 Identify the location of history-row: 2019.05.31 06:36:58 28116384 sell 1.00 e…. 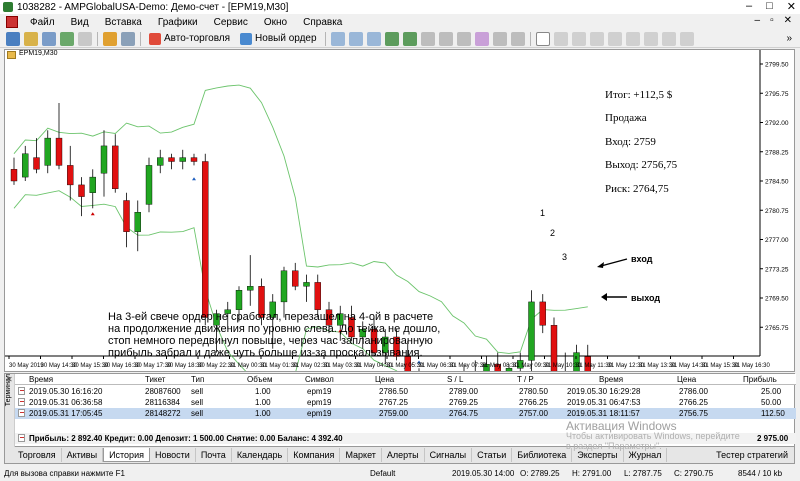
(405, 402).